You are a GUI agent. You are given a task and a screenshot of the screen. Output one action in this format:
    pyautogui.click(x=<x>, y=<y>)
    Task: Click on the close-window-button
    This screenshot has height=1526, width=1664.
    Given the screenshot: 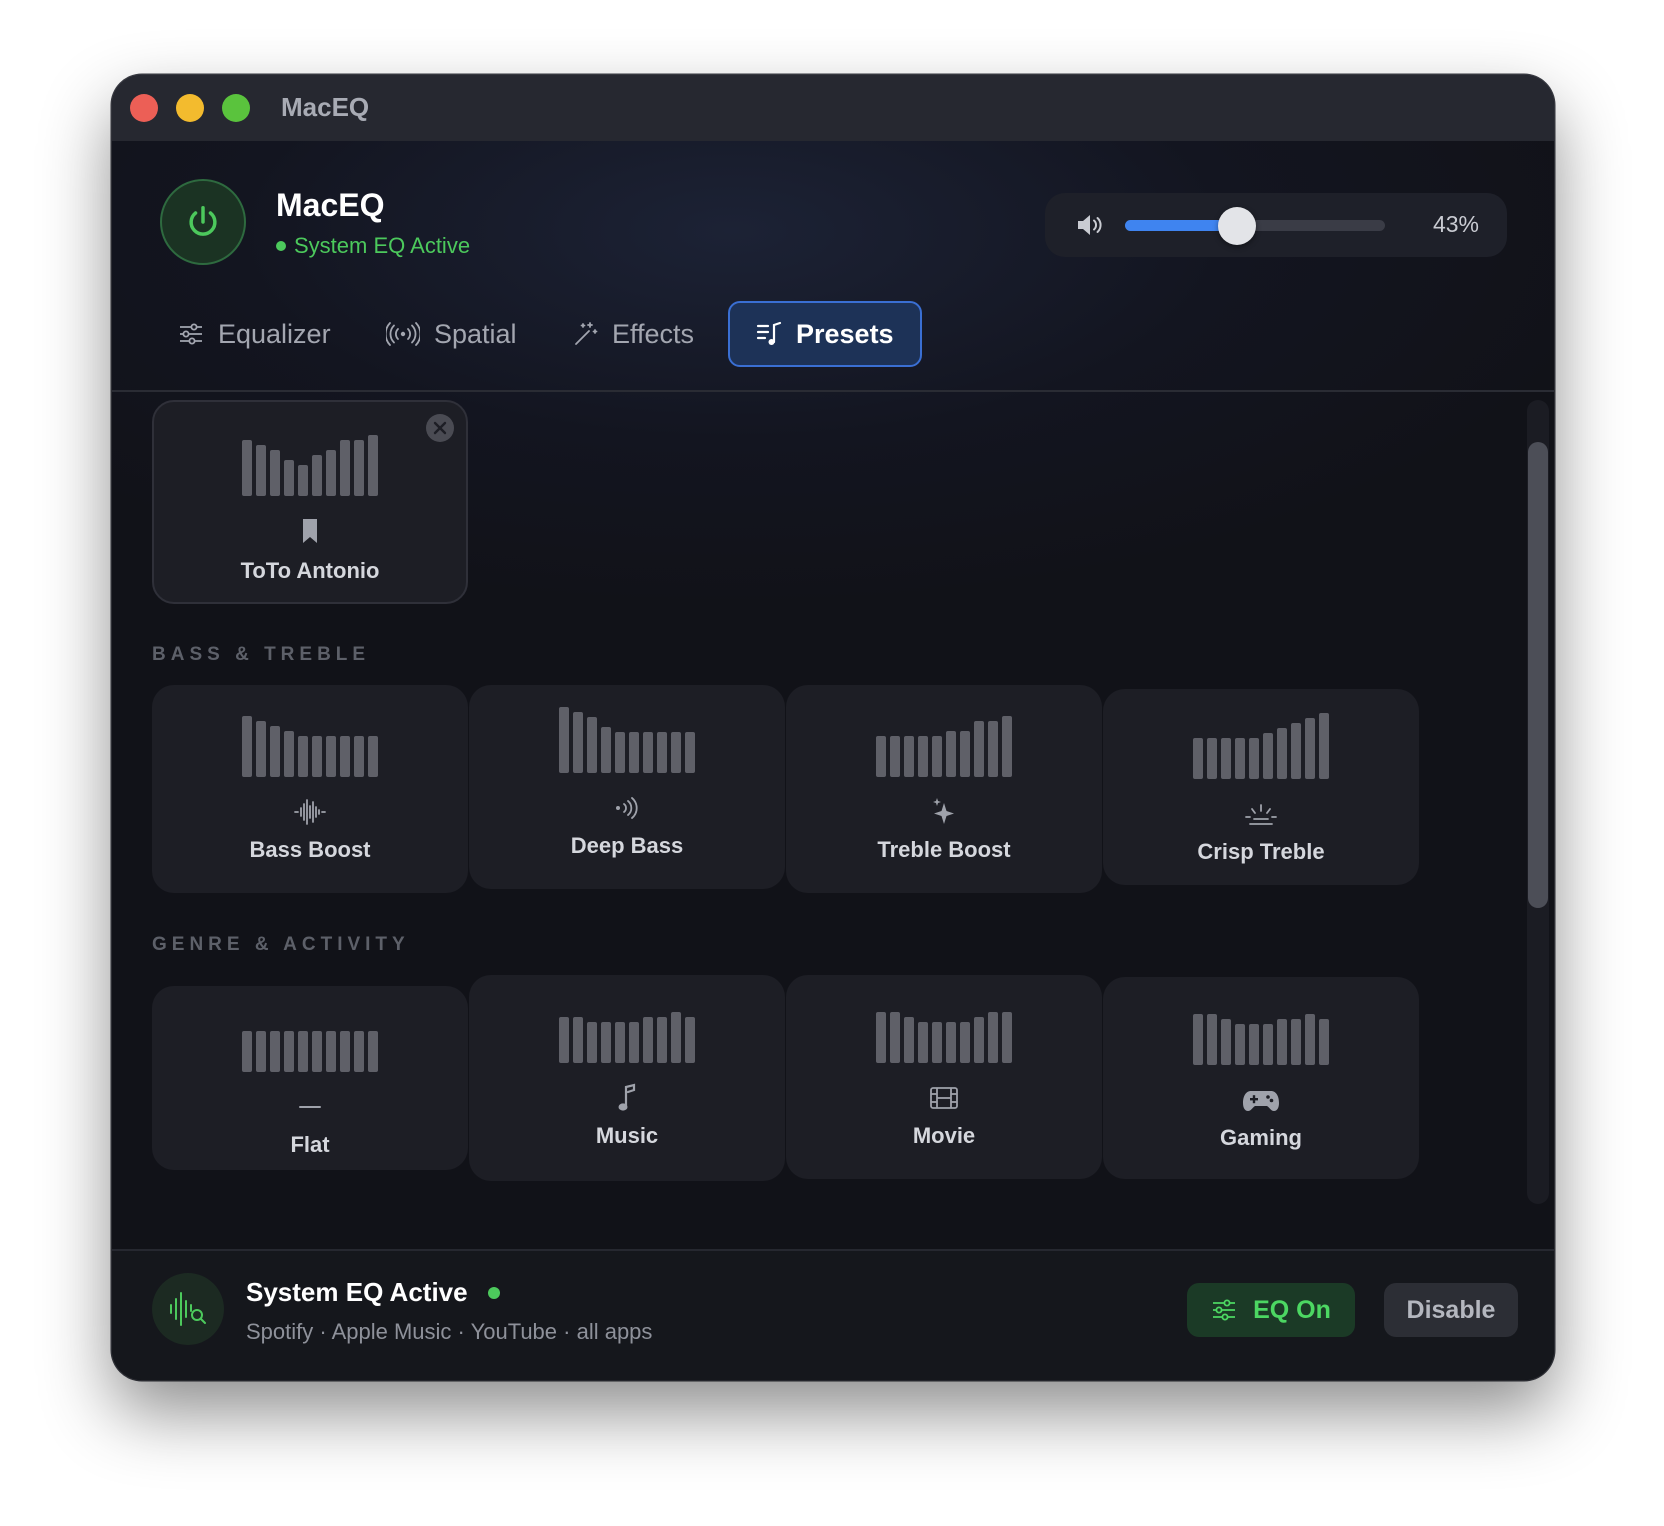 What is the action you would take?
    pyautogui.click(x=144, y=108)
    